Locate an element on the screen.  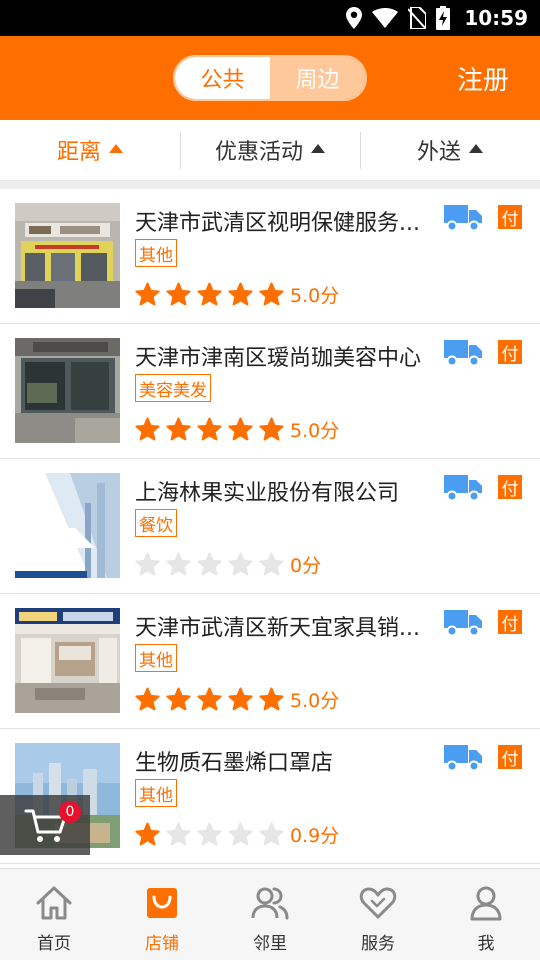
segment-public: 公共 is located at coordinates (222, 78).